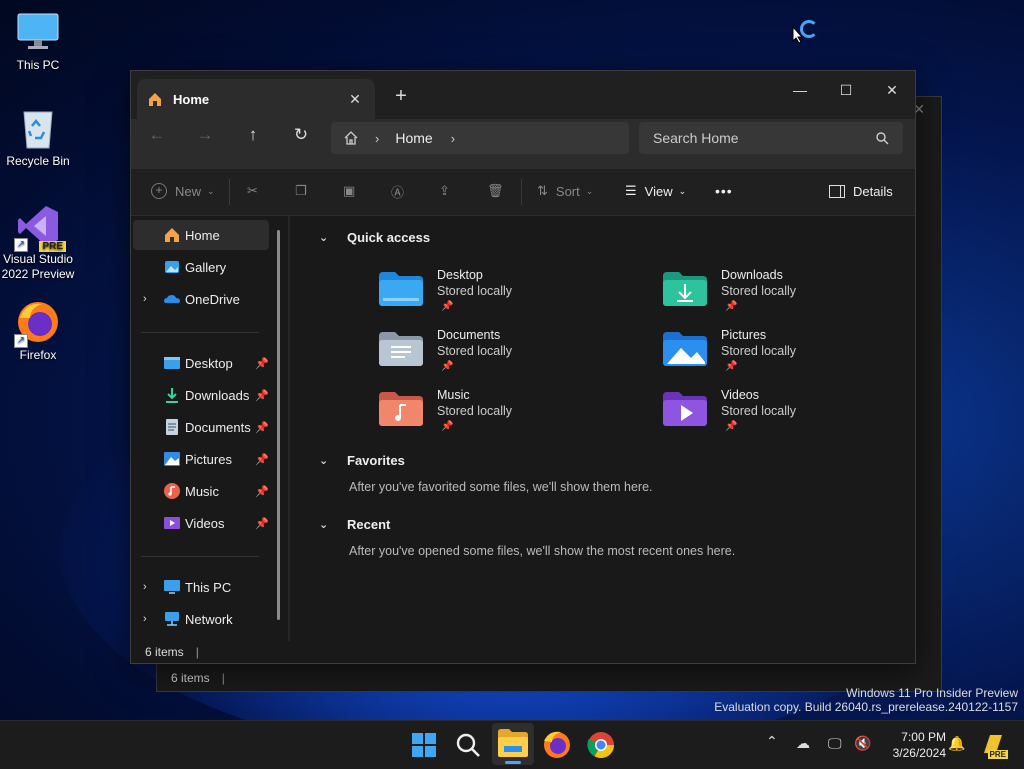 The image size is (1024, 769). What do you see at coordinates (788, 358) in the screenshot?
I see `quick-access-item-pictures: Pictures Stored locally 📌` at bounding box center [788, 358].